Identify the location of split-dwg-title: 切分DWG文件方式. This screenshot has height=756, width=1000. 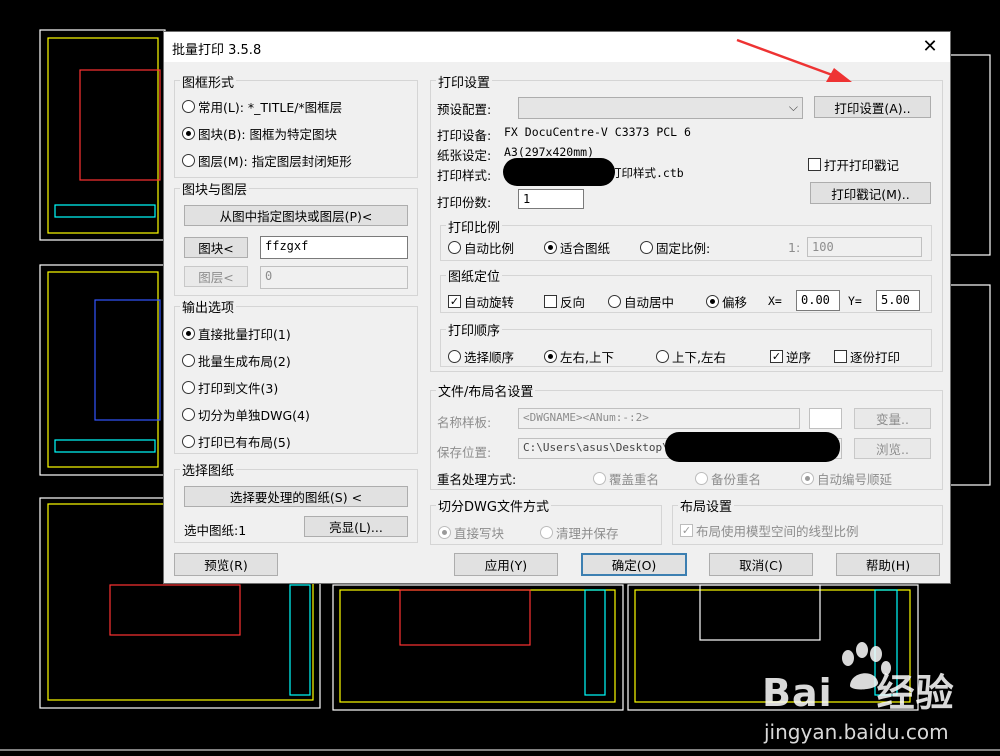
(493, 505).